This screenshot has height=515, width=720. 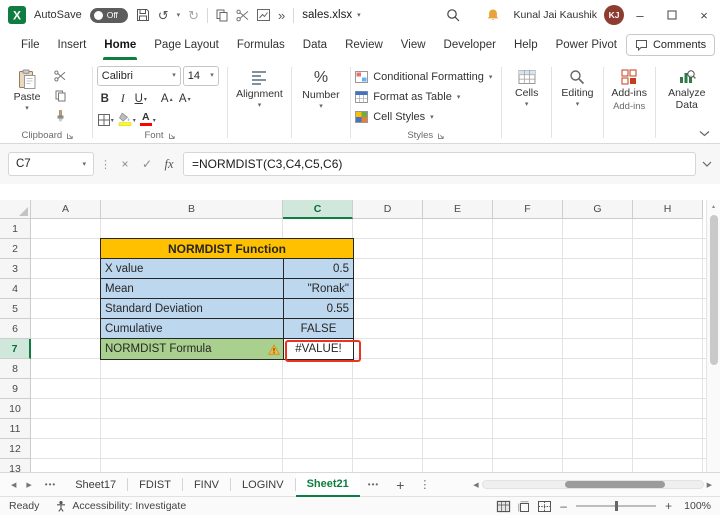 What do you see at coordinates (563, 506) in the screenshot?
I see `zoom-out-button: –` at bounding box center [563, 506].